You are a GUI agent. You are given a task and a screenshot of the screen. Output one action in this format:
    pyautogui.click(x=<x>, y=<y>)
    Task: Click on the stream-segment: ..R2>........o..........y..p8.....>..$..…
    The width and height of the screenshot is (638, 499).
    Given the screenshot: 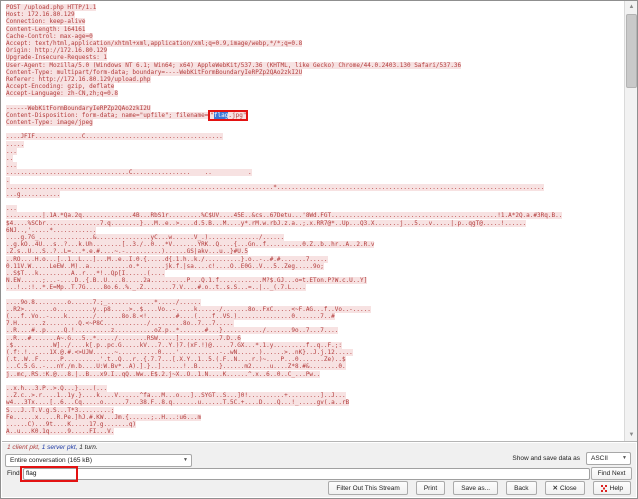 What is the action you would take?
    pyautogui.click(x=188, y=309)
    